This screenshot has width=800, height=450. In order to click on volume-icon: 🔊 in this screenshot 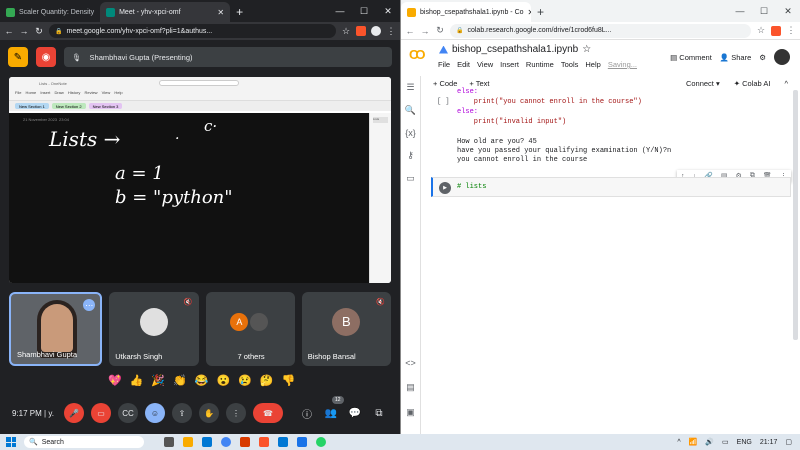, I will do `click(709, 442)`.